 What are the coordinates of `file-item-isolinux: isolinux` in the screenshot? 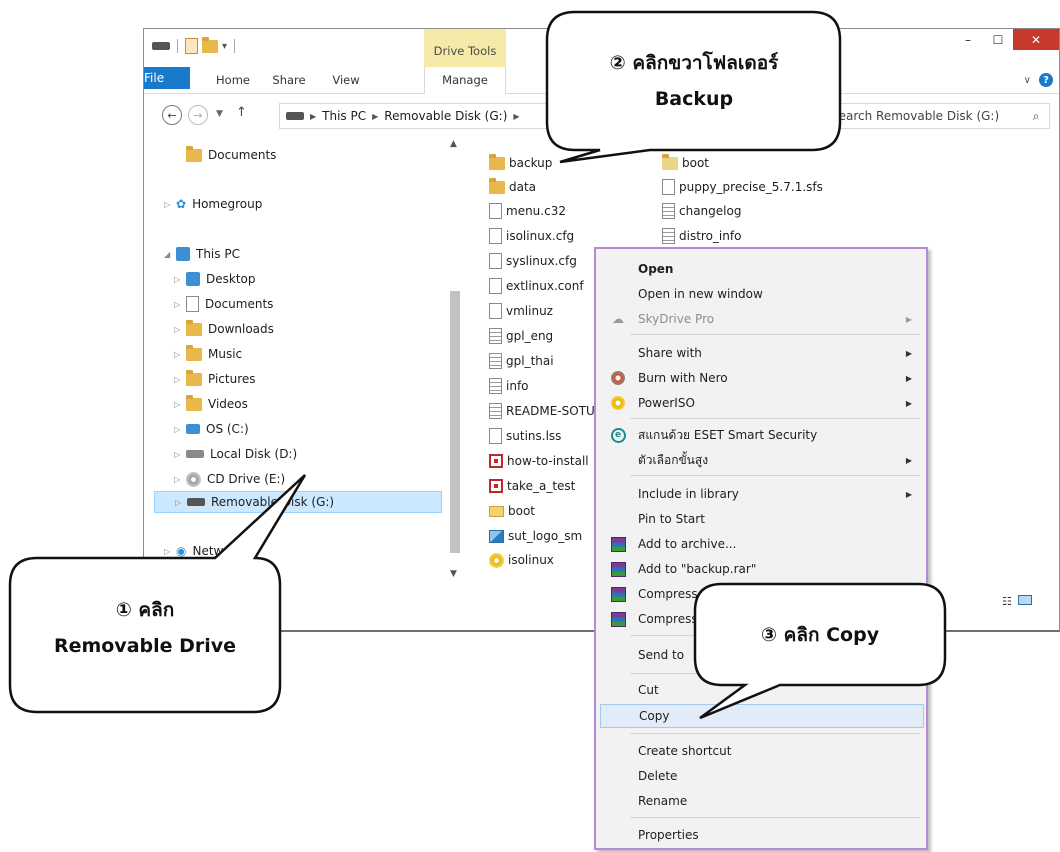 It's located at (521, 560).